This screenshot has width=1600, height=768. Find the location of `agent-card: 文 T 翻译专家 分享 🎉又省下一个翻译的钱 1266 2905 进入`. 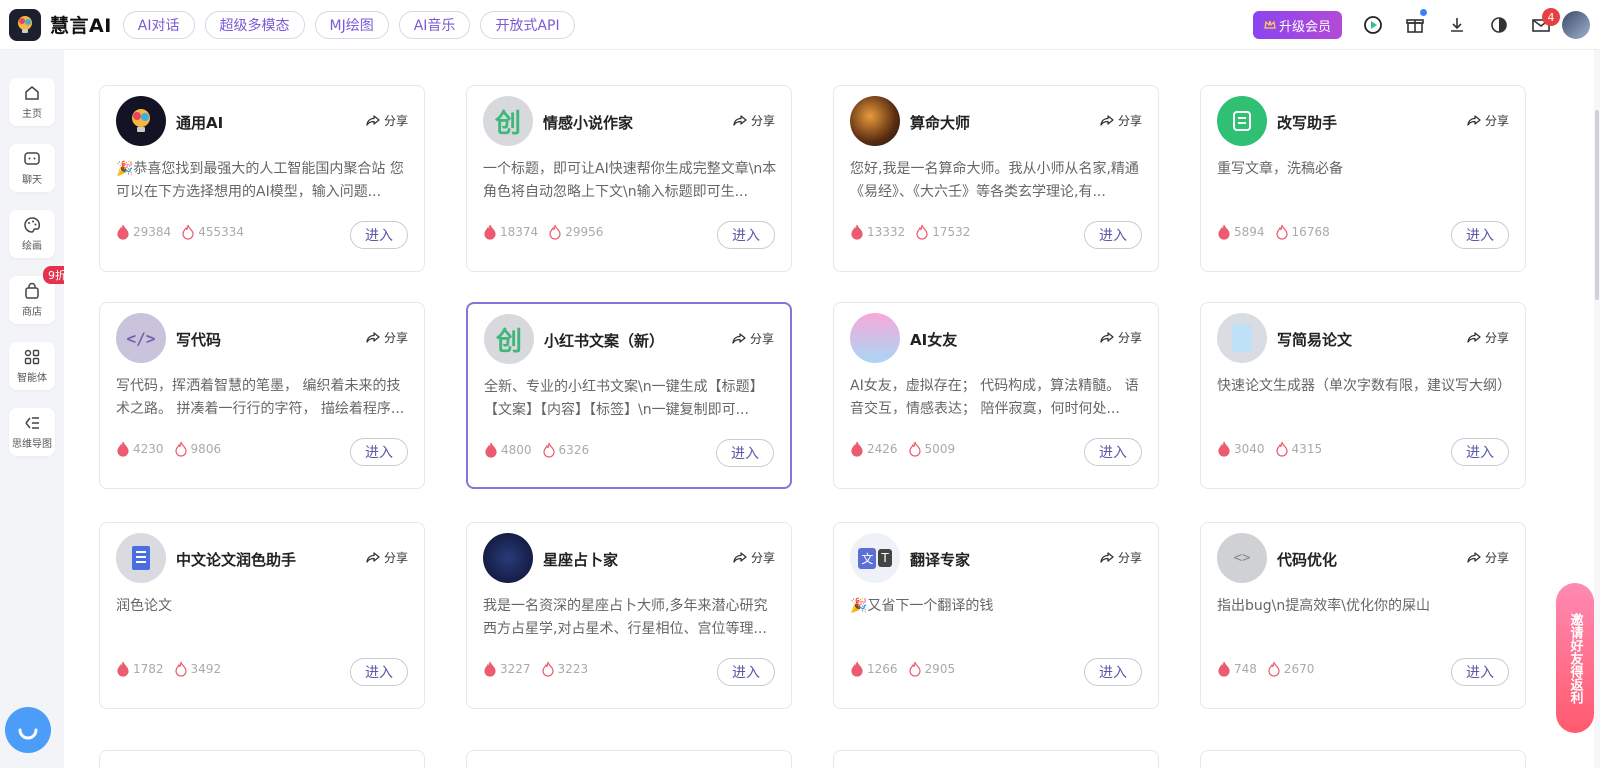

agent-card: 文 T 翻译专家 分享 🎉又省下一个翻译的钱 1266 2905 进入 is located at coordinates (996, 615).